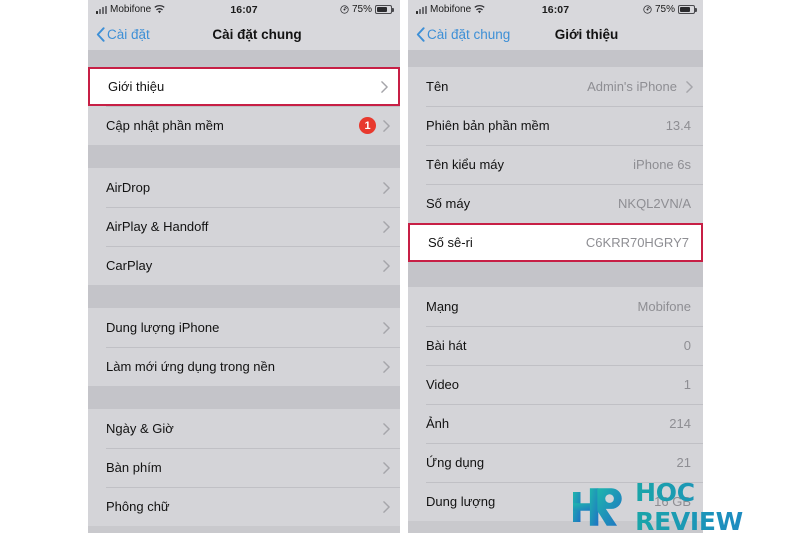 This screenshot has height=533, width=800. Describe the element at coordinates (244, 125) in the screenshot. I see `list-item: Cập nhật phần mềm 1` at that location.